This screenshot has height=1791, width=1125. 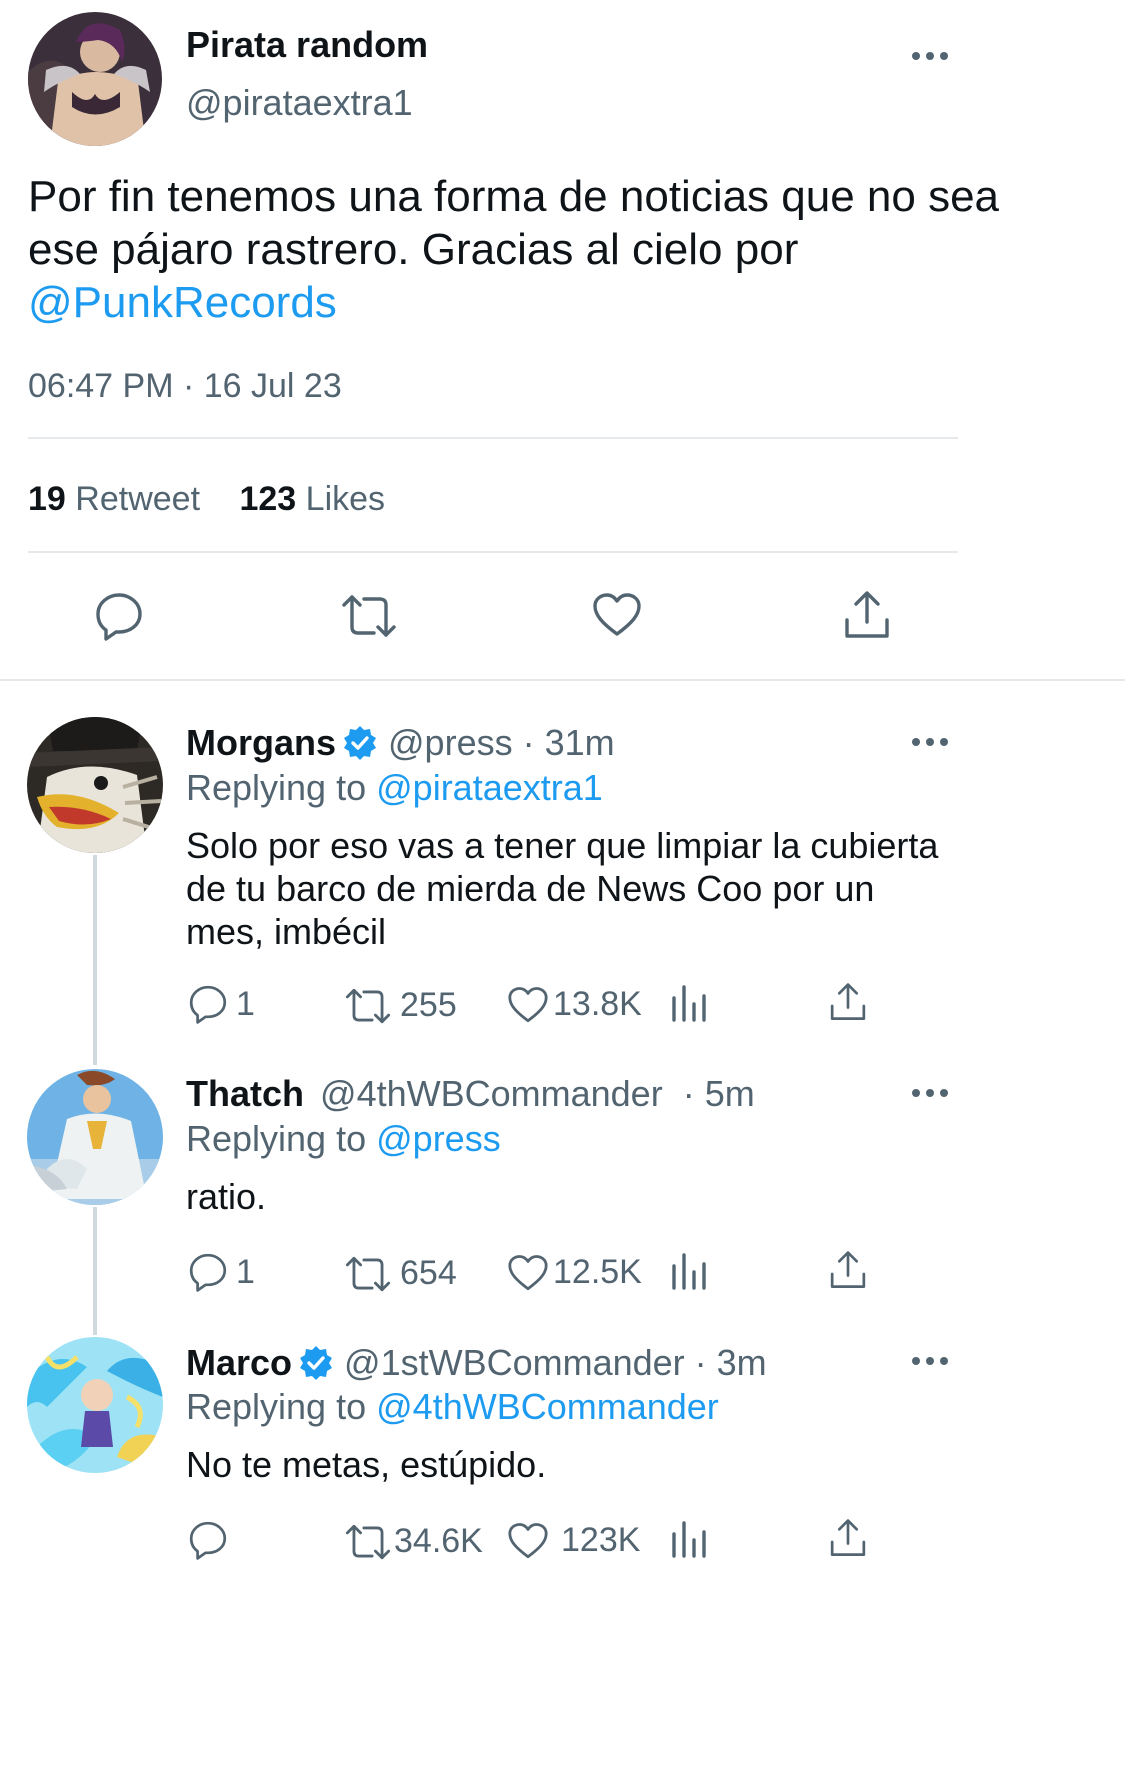 What do you see at coordinates (138, 499) in the screenshot?
I see `retweet-label: Retweet` at bounding box center [138, 499].